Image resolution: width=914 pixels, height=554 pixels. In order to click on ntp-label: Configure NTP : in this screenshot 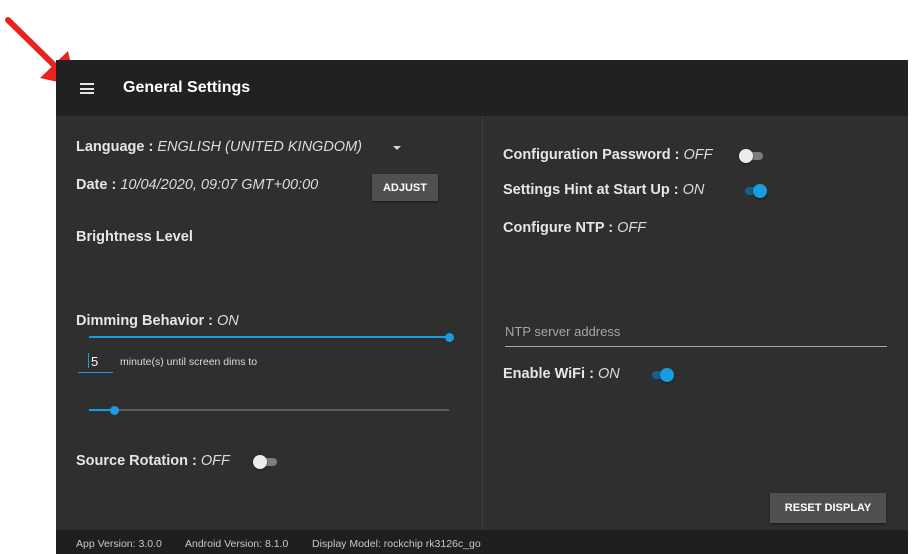, I will do `click(558, 228)`.